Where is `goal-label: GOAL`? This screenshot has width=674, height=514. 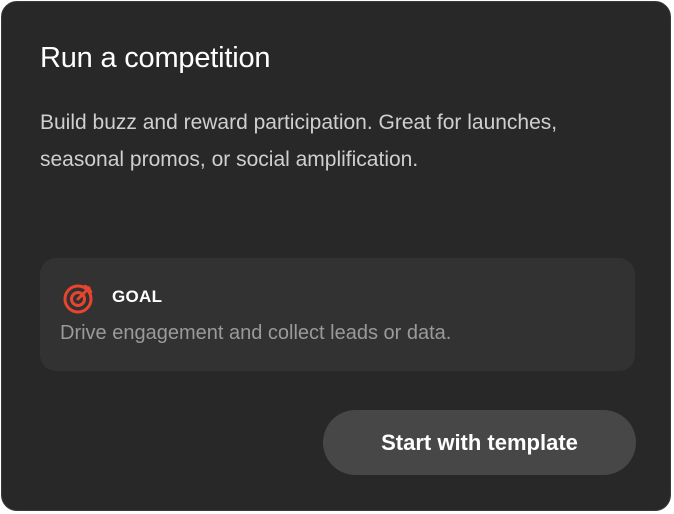 goal-label: GOAL is located at coordinates (137, 296).